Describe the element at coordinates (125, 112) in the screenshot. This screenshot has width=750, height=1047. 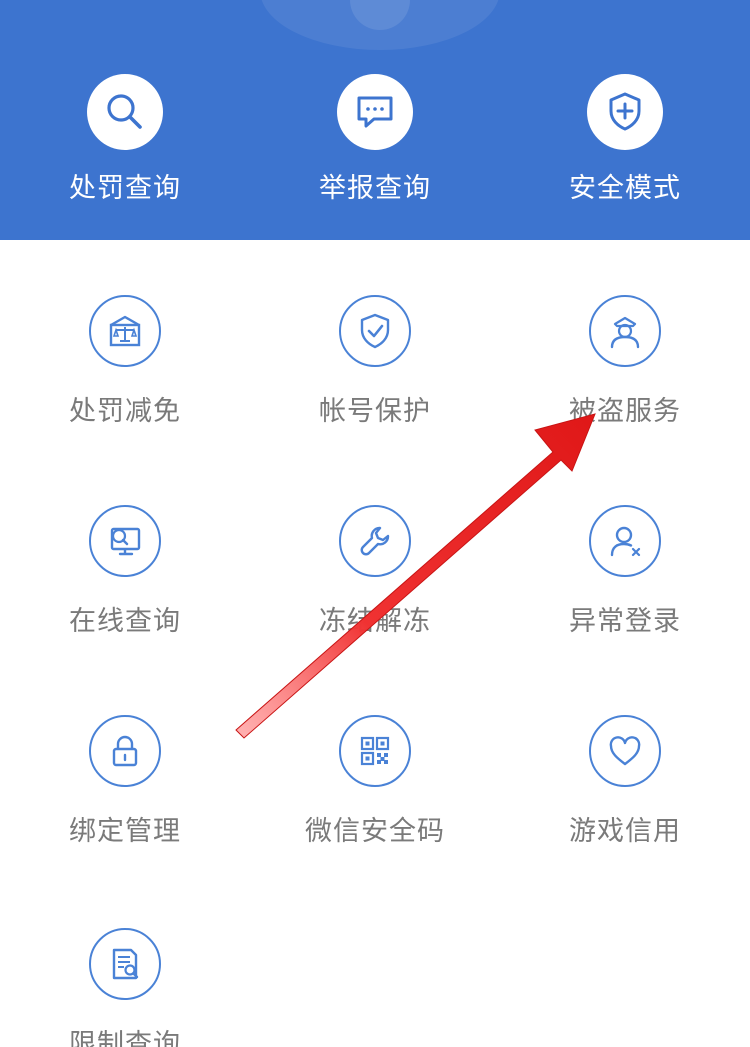
I see `search-icon` at that location.